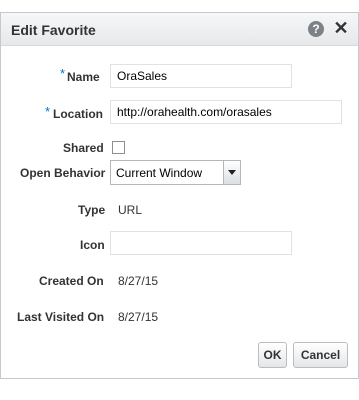 The height and width of the screenshot is (400, 359). I want to click on last-visited-on-label: Last Visited On, so click(61, 317).